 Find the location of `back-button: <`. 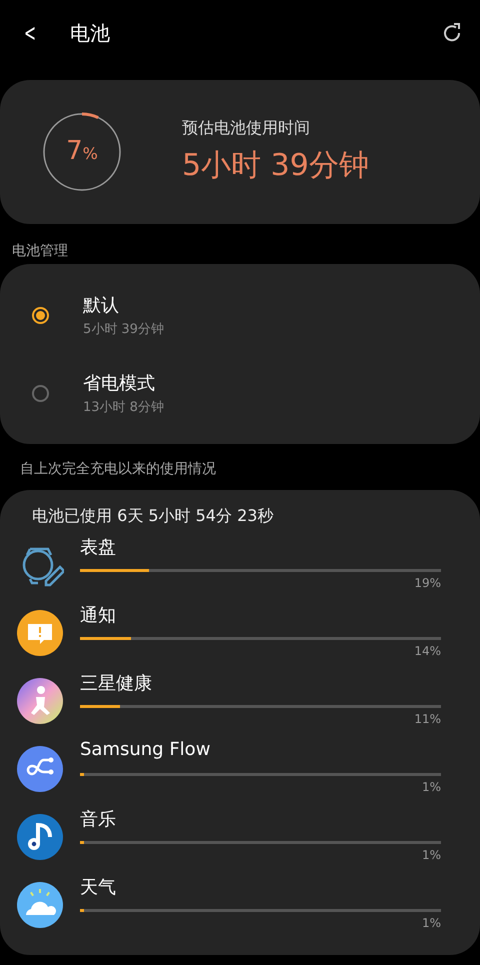

back-button: < is located at coordinates (30, 33).